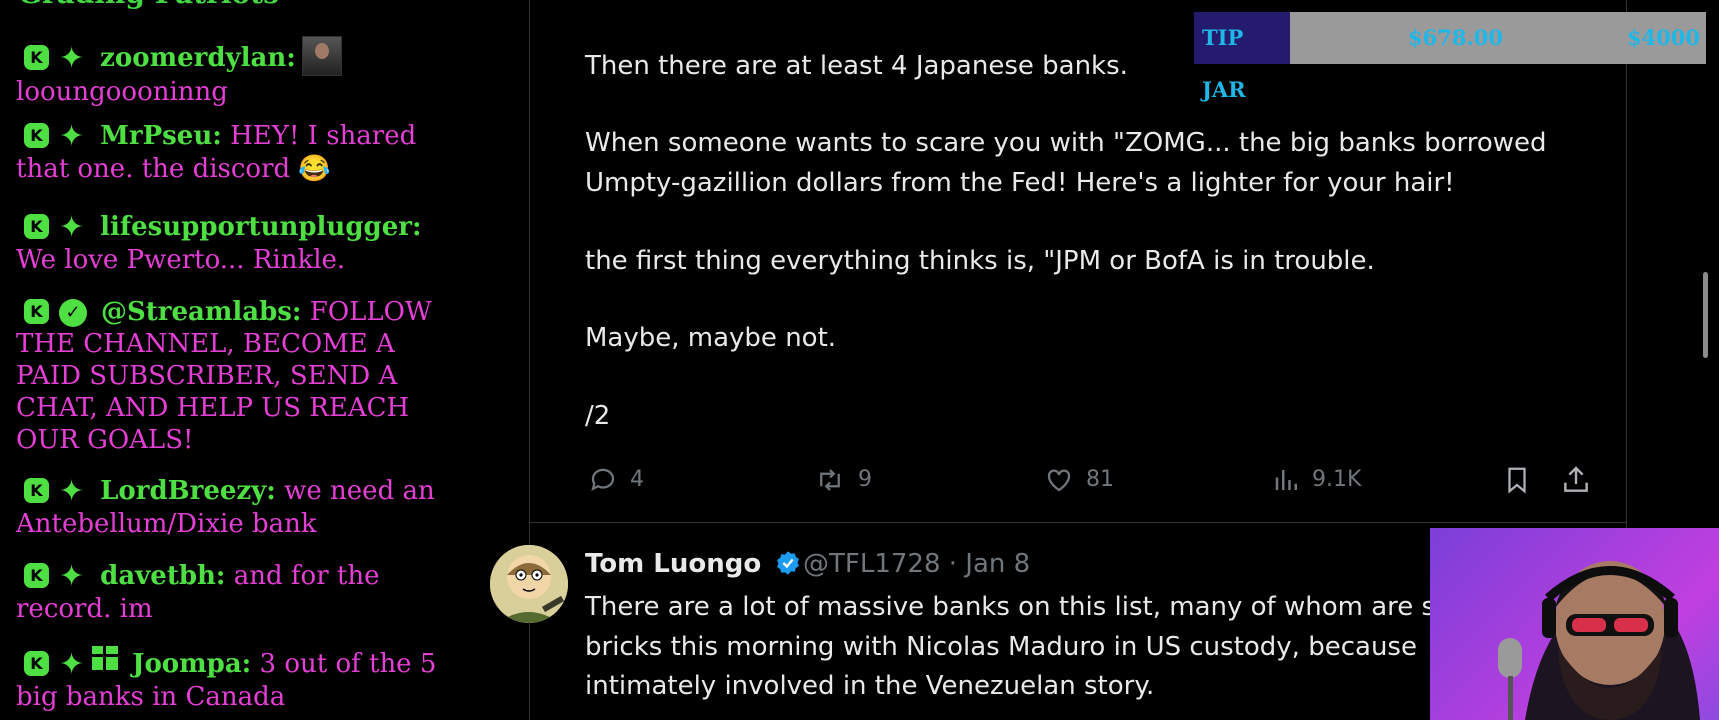 This screenshot has width=1719, height=720. I want to click on tip-jar-current: $678.00, so click(1455, 37).